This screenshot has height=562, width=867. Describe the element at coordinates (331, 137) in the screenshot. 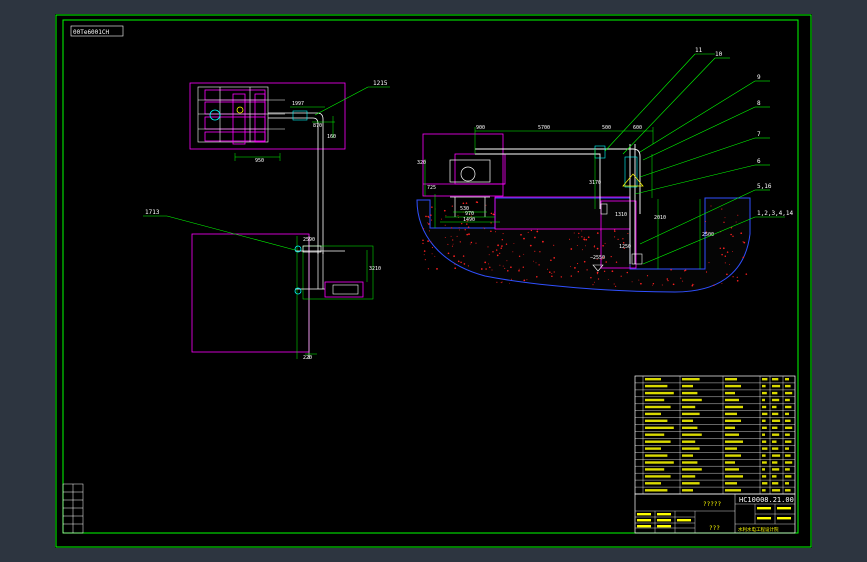

I see `dim-160: 160` at that location.